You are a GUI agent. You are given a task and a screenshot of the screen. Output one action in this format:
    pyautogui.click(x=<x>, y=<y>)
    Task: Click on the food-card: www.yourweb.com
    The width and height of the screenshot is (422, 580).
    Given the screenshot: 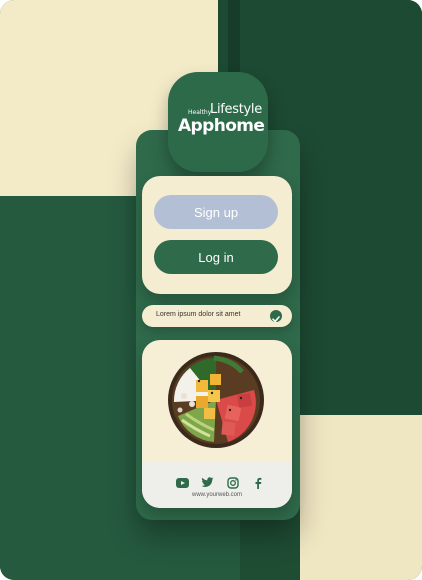 What is the action you would take?
    pyautogui.click(x=217, y=424)
    